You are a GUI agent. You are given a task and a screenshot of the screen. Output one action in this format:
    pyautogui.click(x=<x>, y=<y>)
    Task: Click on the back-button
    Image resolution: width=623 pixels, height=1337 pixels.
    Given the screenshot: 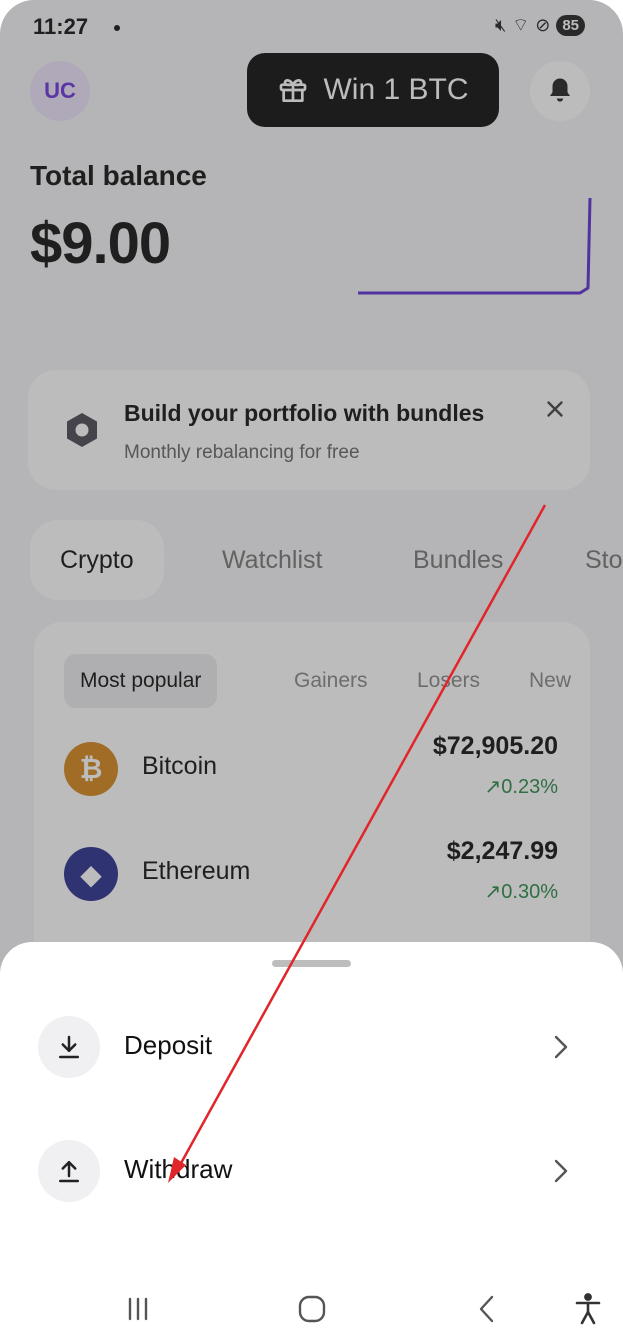 What is the action you would take?
    pyautogui.click(x=488, y=1309)
    